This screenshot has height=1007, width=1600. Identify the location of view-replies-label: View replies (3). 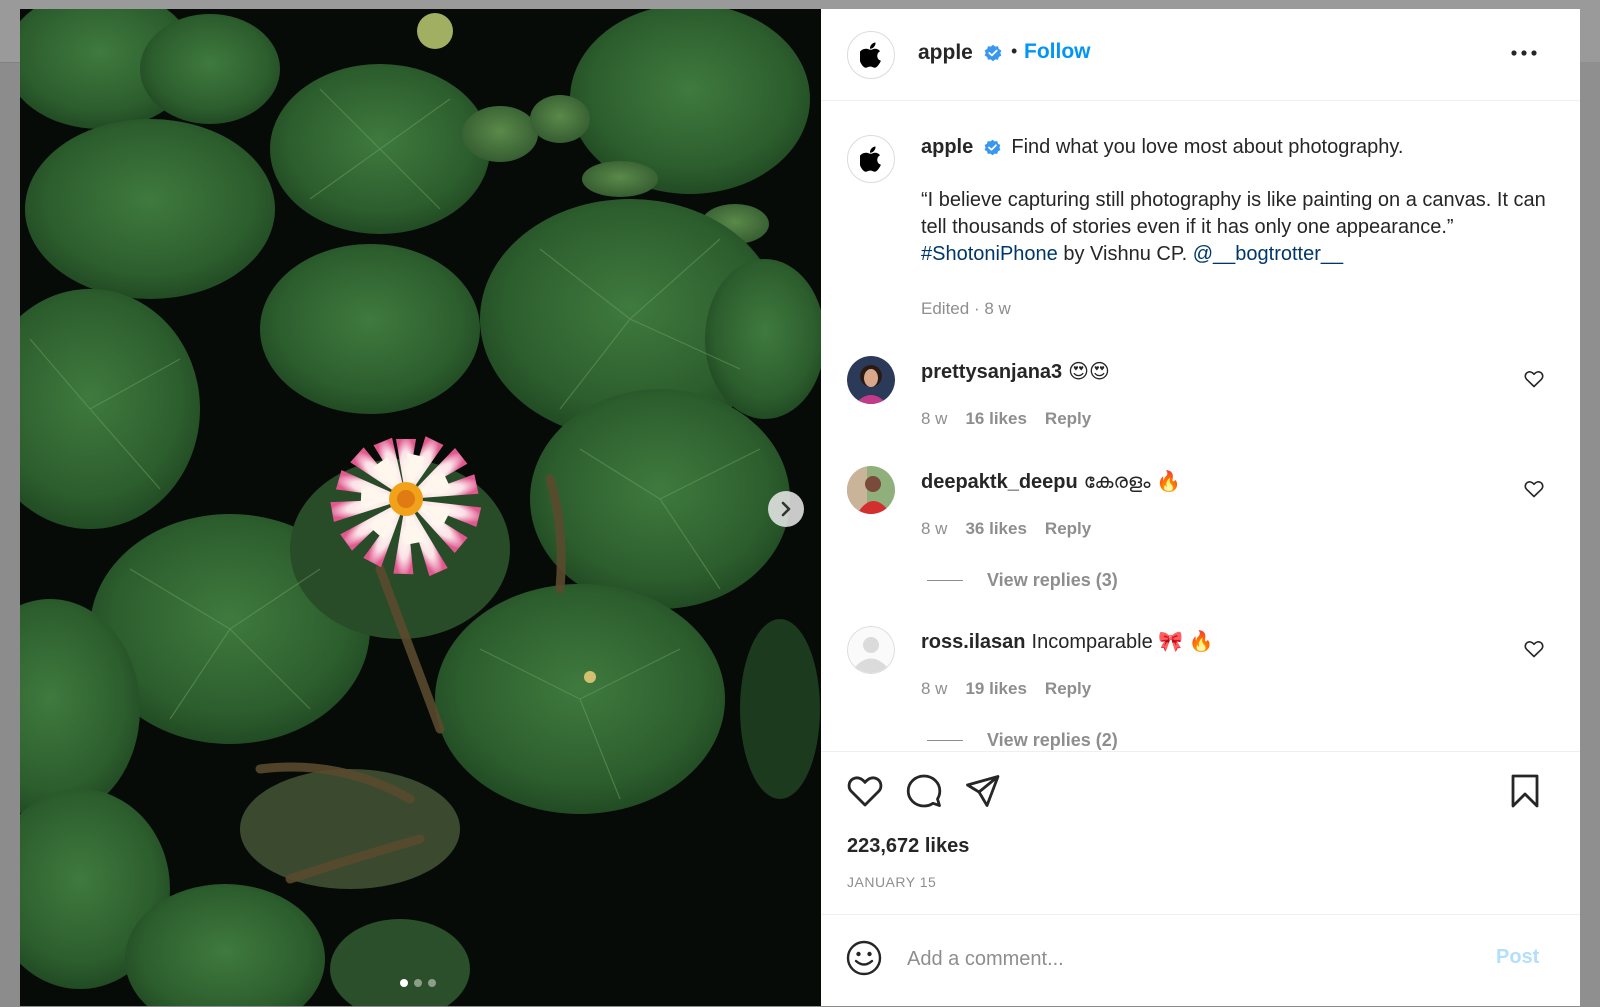
(1052, 580).